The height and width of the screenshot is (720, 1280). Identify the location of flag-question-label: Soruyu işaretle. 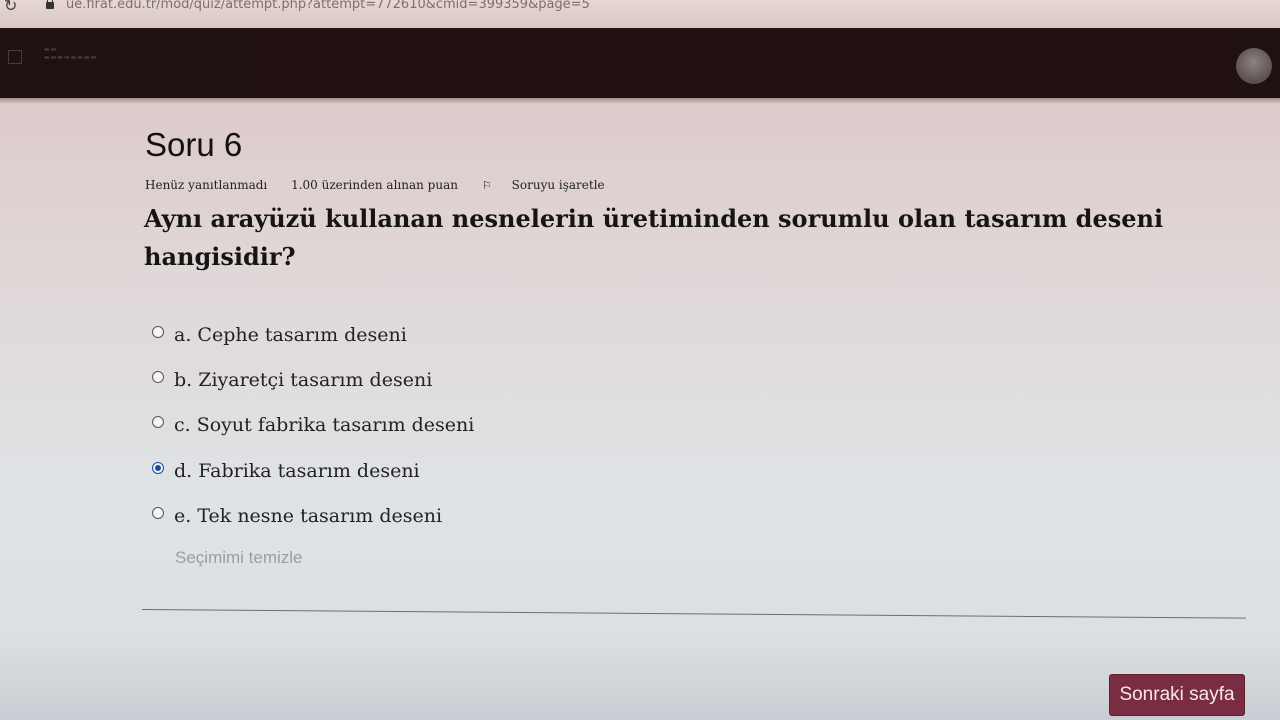
(558, 185).